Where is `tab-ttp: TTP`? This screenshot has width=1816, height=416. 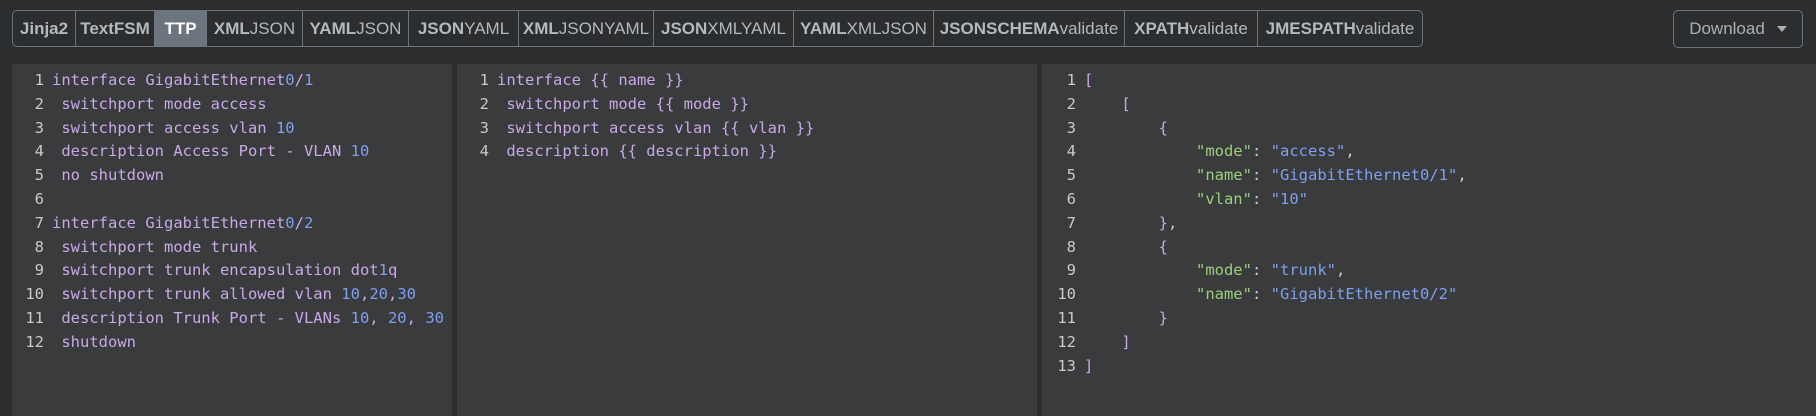 tab-ttp: TTP is located at coordinates (181, 28).